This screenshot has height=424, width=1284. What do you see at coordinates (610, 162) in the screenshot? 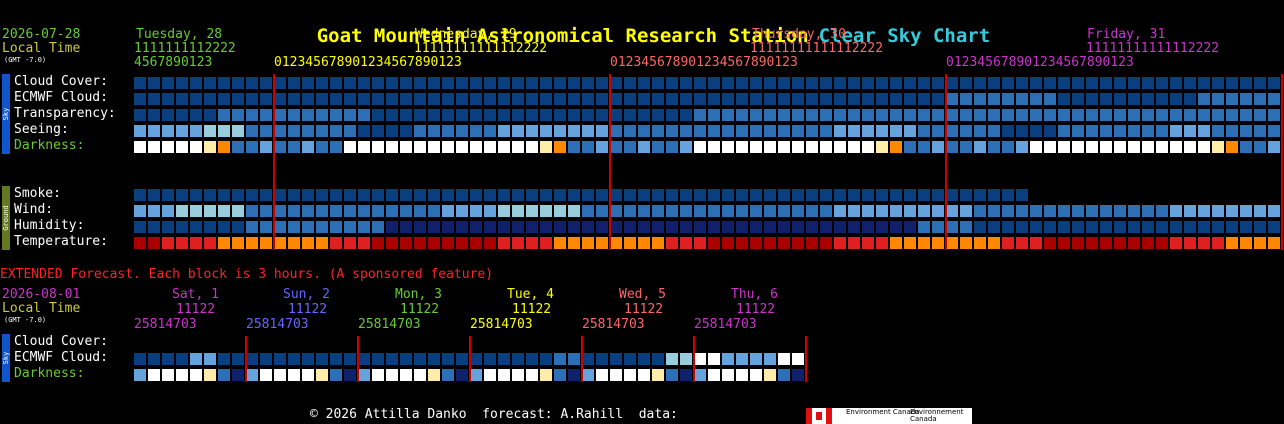
I see `midnight-divider` at bounding box center [610, 162].